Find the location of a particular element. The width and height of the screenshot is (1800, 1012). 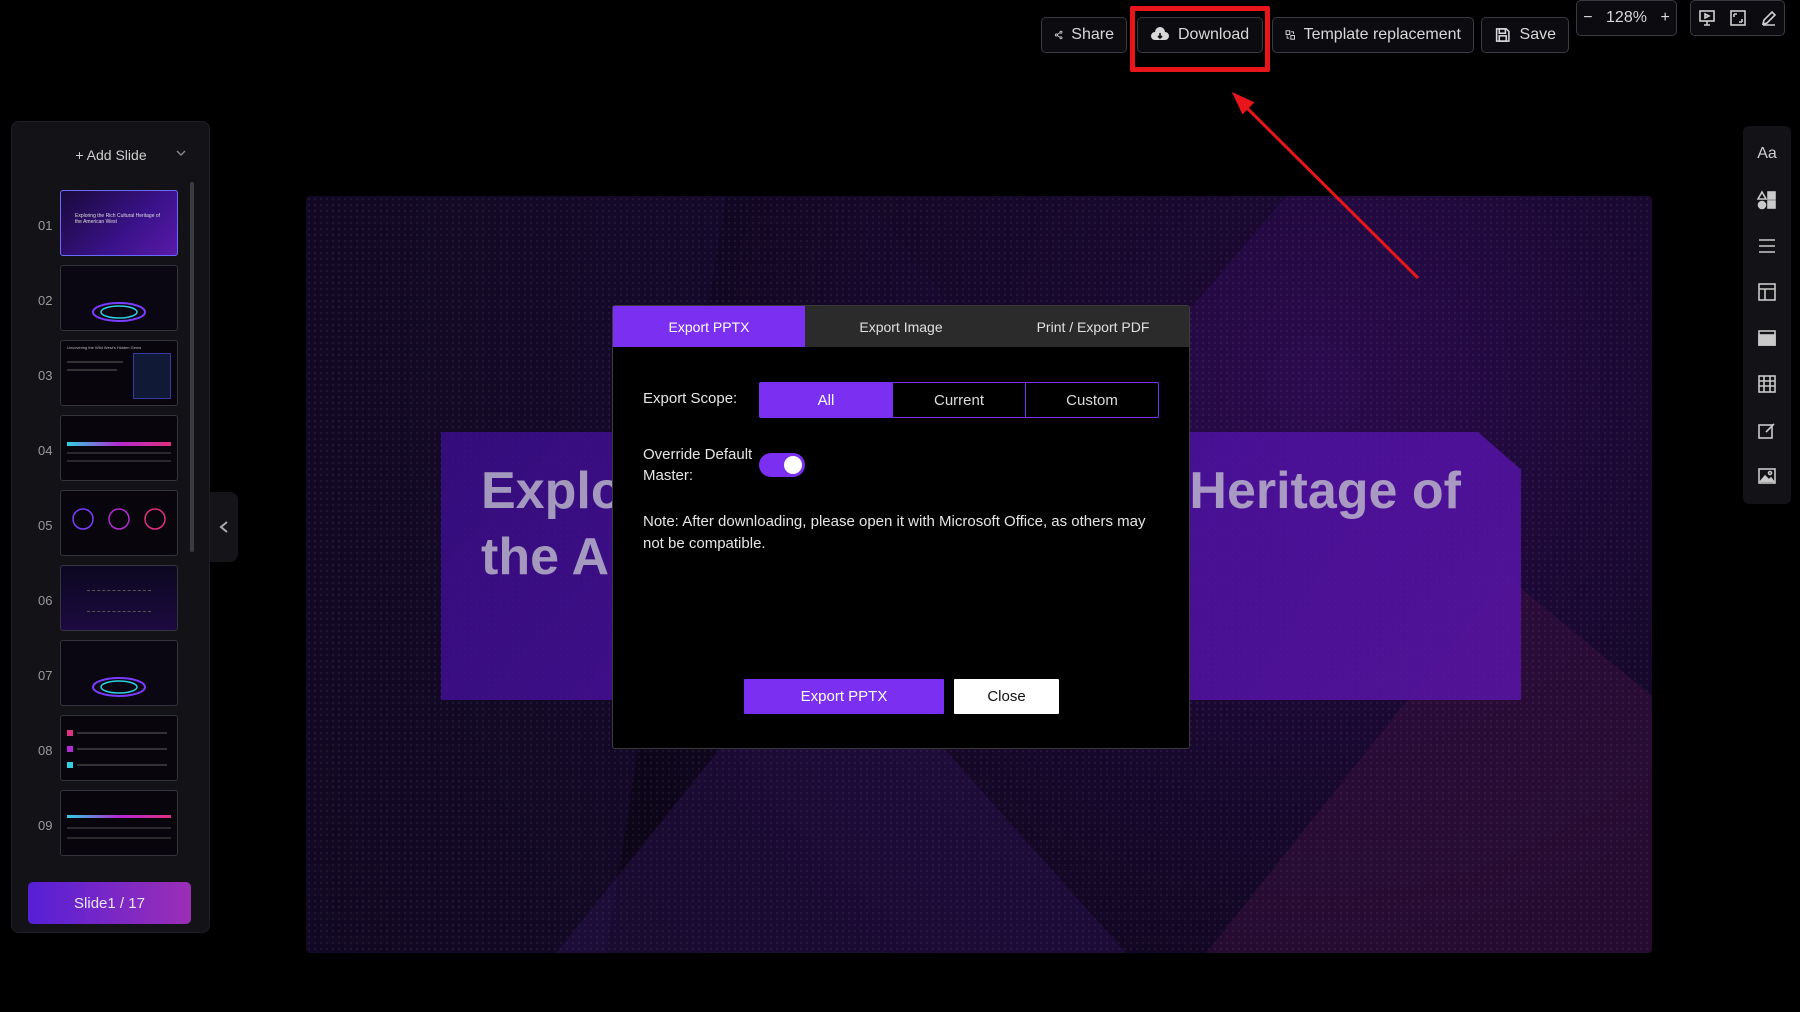

slide-thumbnail: Uncovering the Wild West's Hidden Gems is located at coordinates (119, 373).